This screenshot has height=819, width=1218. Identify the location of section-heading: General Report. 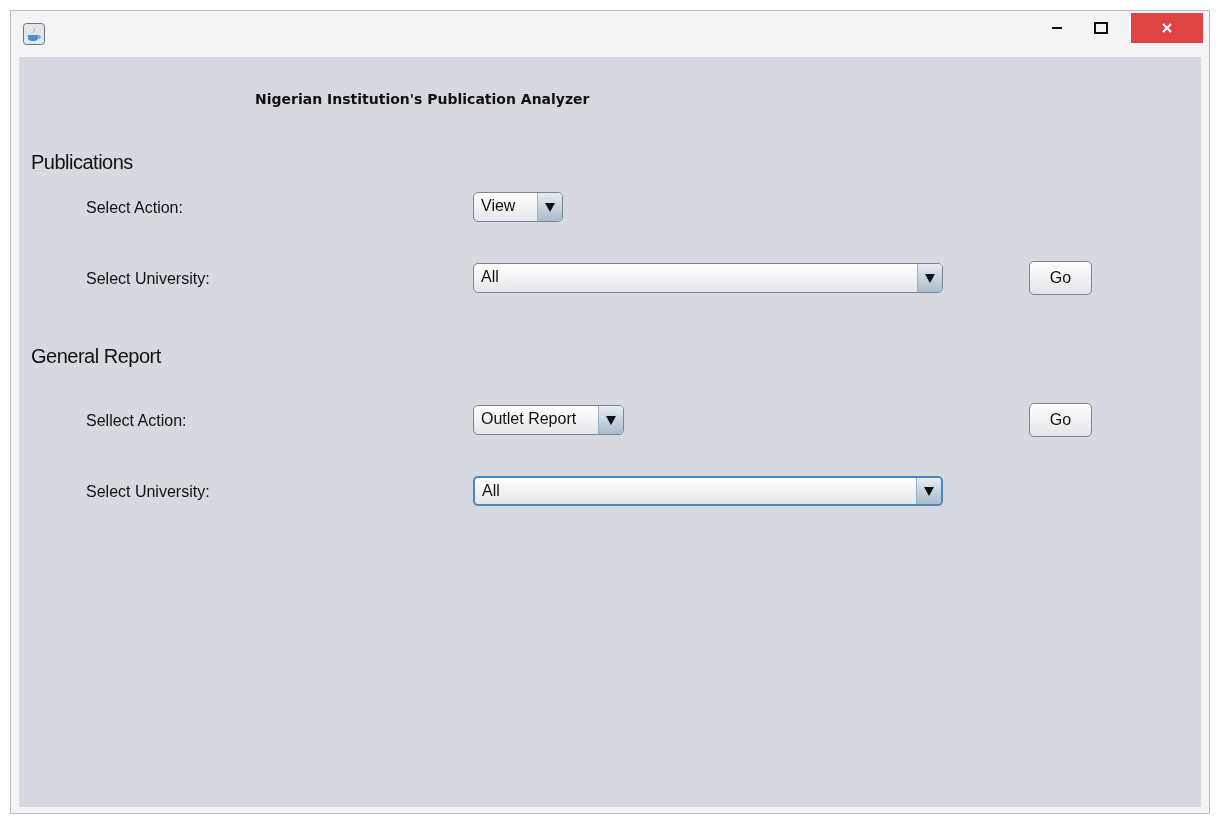
(96, 357).